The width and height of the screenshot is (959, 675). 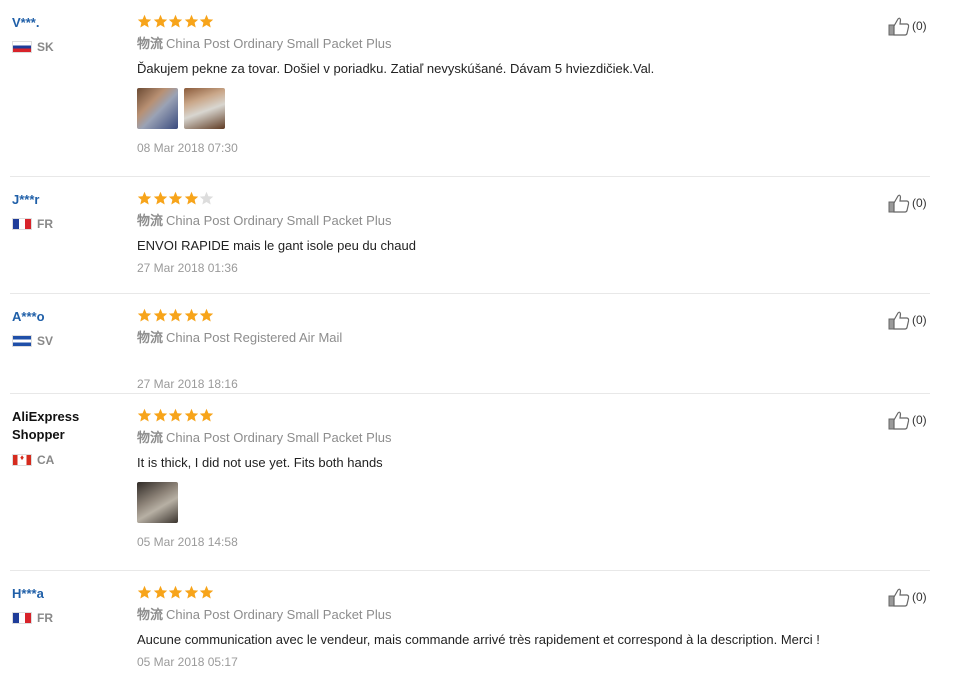 I want to click on flag-sv-icon, so click(x=22, y=341).